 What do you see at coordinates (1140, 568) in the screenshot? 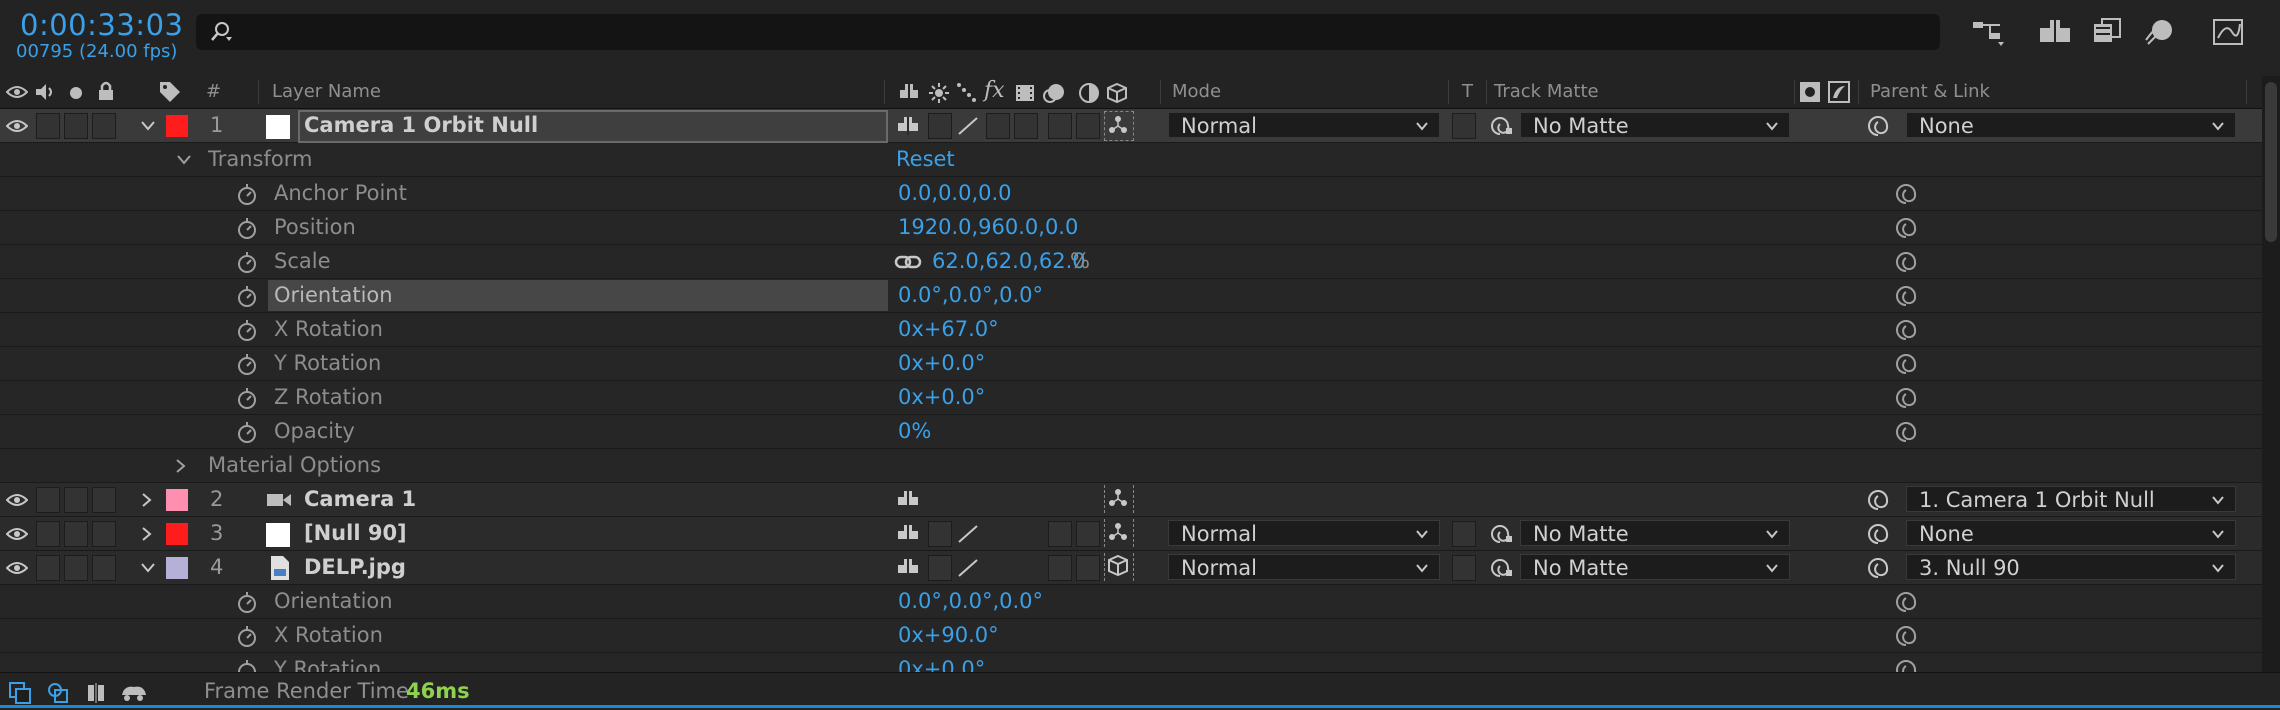
I see `layer-row-4: 4 DELP.jpg Normal No Matte 3. Null 90` at bounding box center [1140, 568].